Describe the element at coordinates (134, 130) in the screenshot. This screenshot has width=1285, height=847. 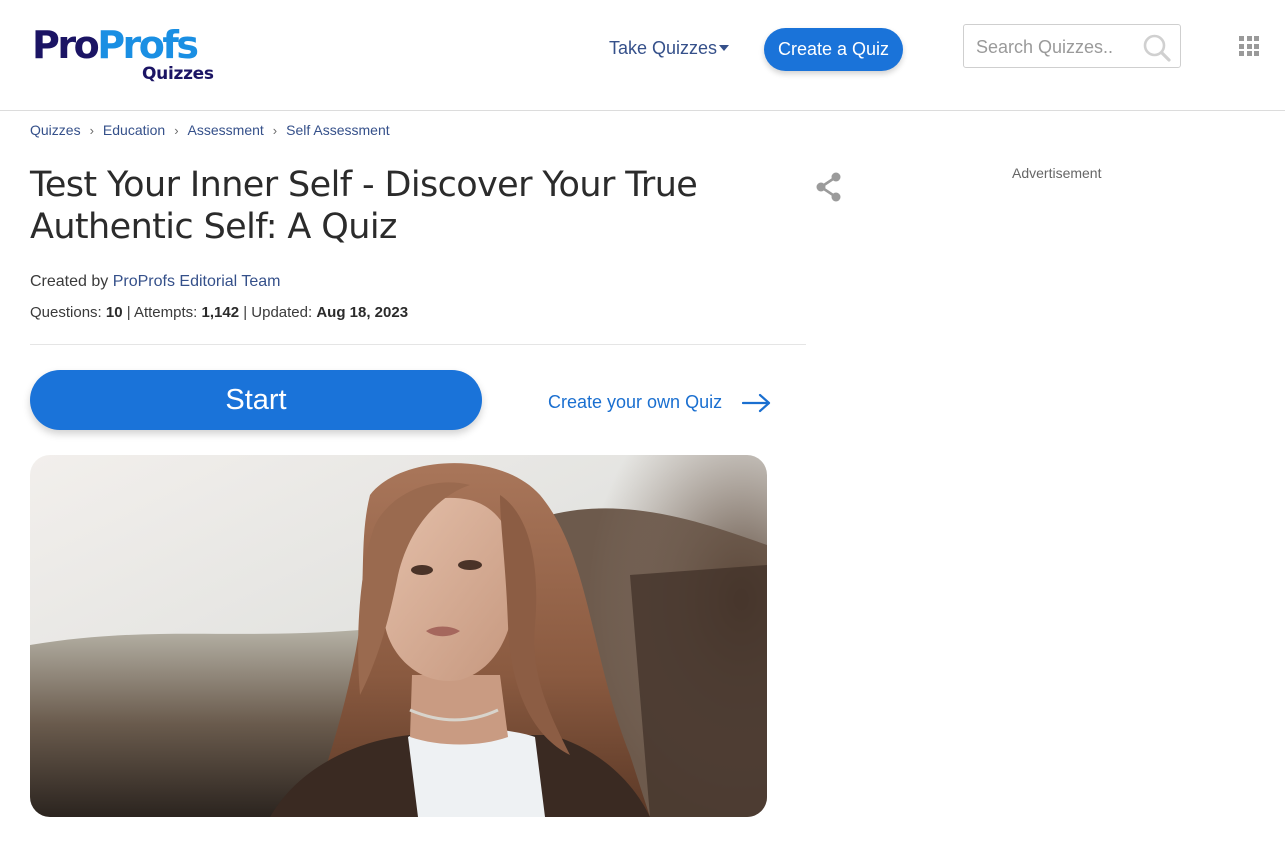
I see `breadcrumb-education: Education` at that location.